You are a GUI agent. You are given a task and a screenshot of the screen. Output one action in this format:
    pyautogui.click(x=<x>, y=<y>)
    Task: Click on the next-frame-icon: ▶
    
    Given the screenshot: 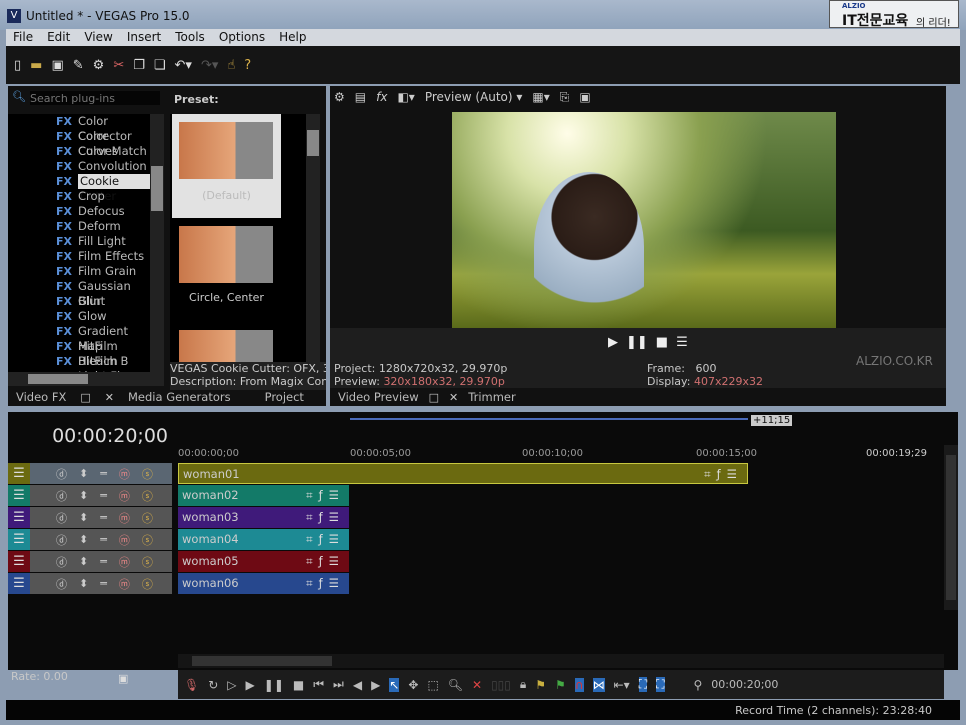 What is the action you would take?
    pyautogui.click(x=375, y=685)
    